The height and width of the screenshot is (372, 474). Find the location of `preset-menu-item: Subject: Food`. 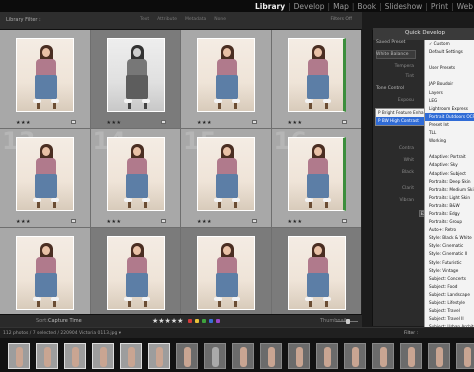

preset-menu-item: Subject: Food is located at coordinates (449, 287).